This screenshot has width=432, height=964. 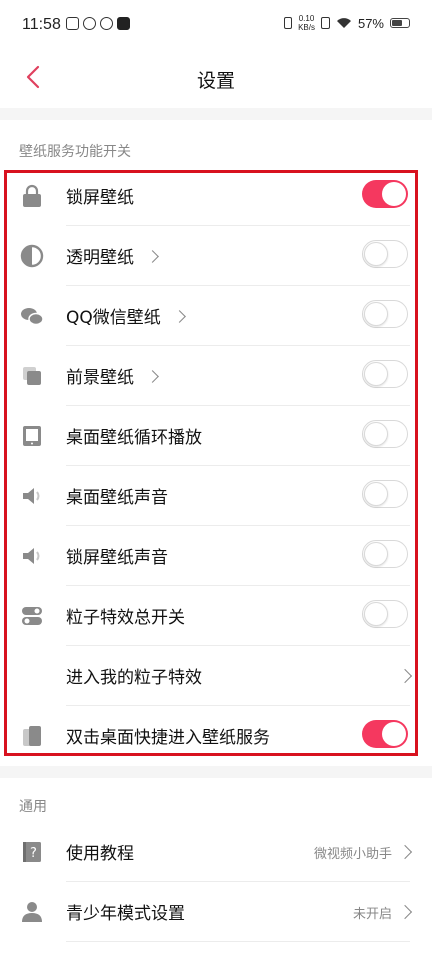 What do you see at coordinates (238, 941) in the screenshot?
I see `divider` at bounding box center [238, 941].